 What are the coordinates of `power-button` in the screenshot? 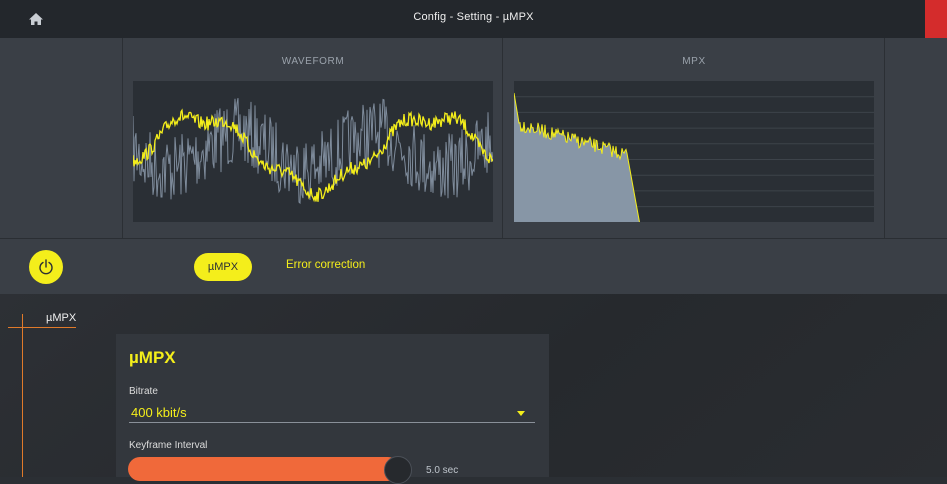 It's located at (46, 267).